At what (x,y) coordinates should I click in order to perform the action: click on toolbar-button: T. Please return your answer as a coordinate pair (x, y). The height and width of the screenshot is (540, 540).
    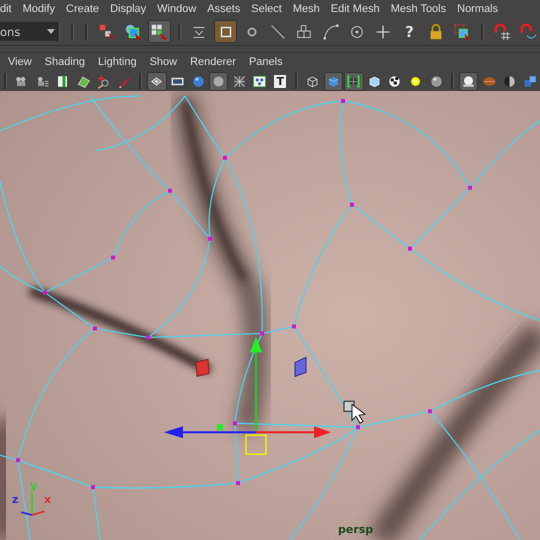
    Looking at the image, I should click on (280, 81).